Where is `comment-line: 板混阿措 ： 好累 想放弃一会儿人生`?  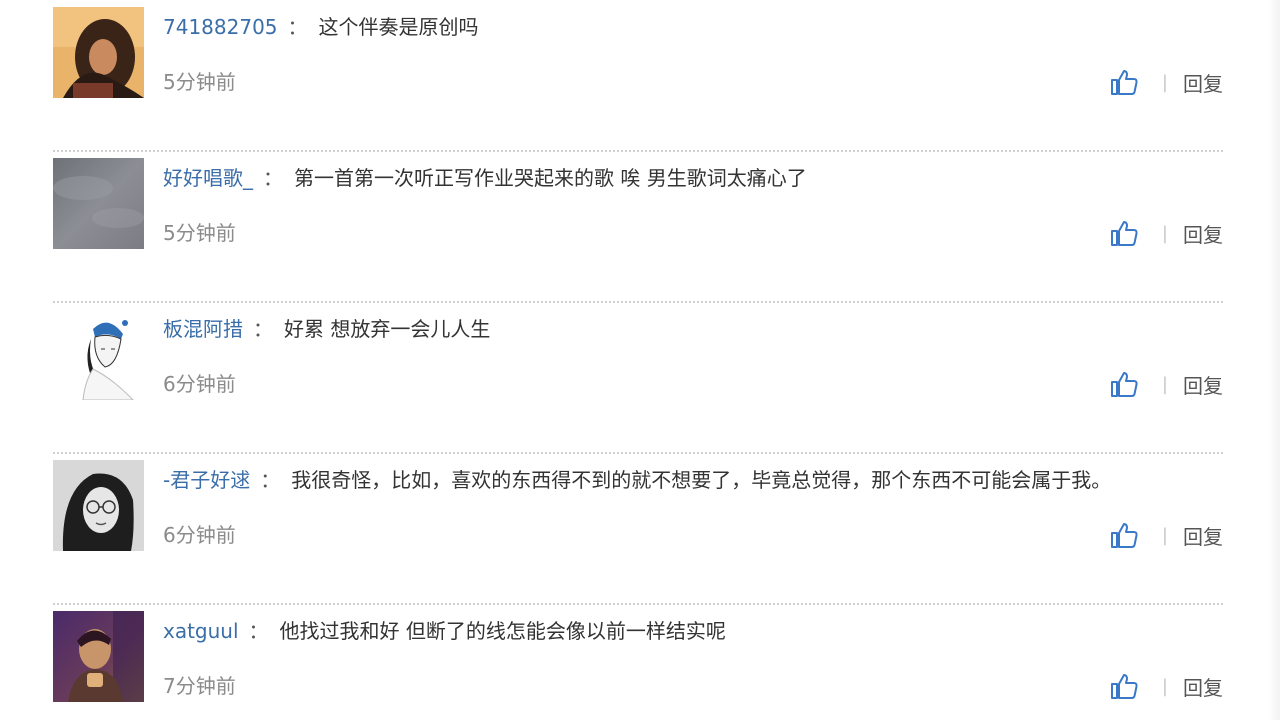 comment-line: 板混阿措 ： 好累 想放弃一会儿人生 is located at coordinates (693, 329).